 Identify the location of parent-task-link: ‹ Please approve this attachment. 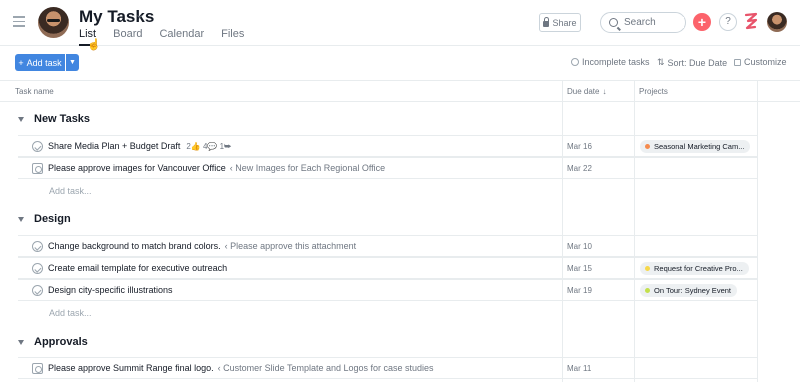
(291, 246).